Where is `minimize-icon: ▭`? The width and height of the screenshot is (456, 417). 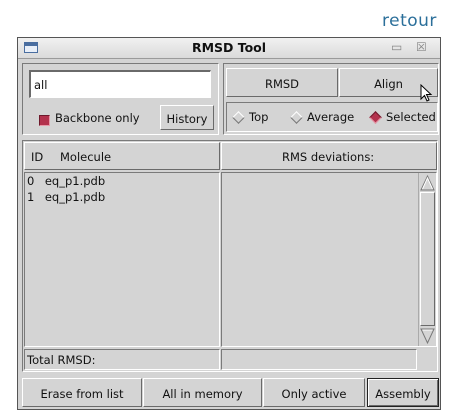
minimize-icon: ▭ is located at coordinates (396, 47).